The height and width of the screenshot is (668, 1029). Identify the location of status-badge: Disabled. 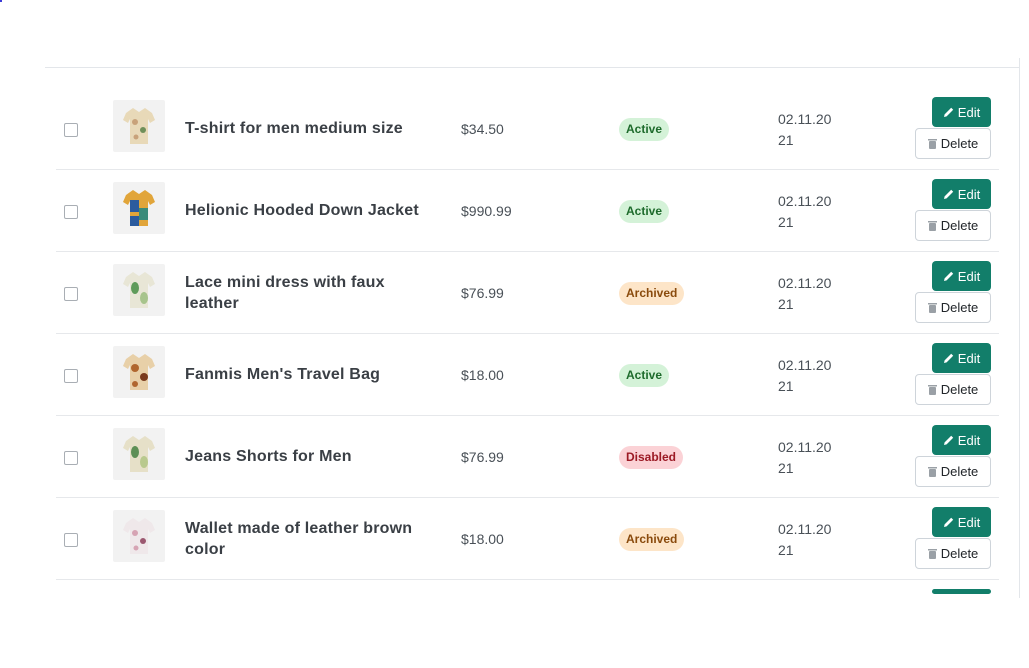
(651, 457).